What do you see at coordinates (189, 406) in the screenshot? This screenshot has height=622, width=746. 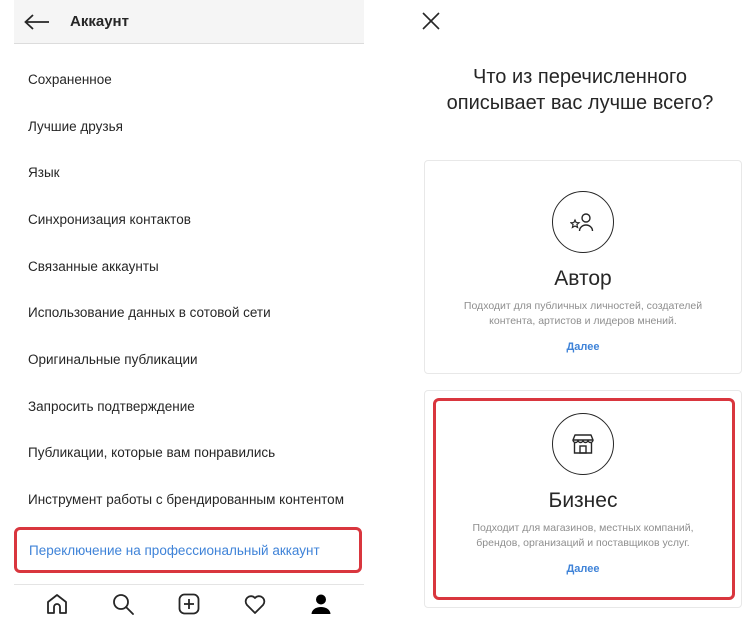 I see `menu-item-request-verification: Запросить подтверждение` at bounding box center [189, 406].